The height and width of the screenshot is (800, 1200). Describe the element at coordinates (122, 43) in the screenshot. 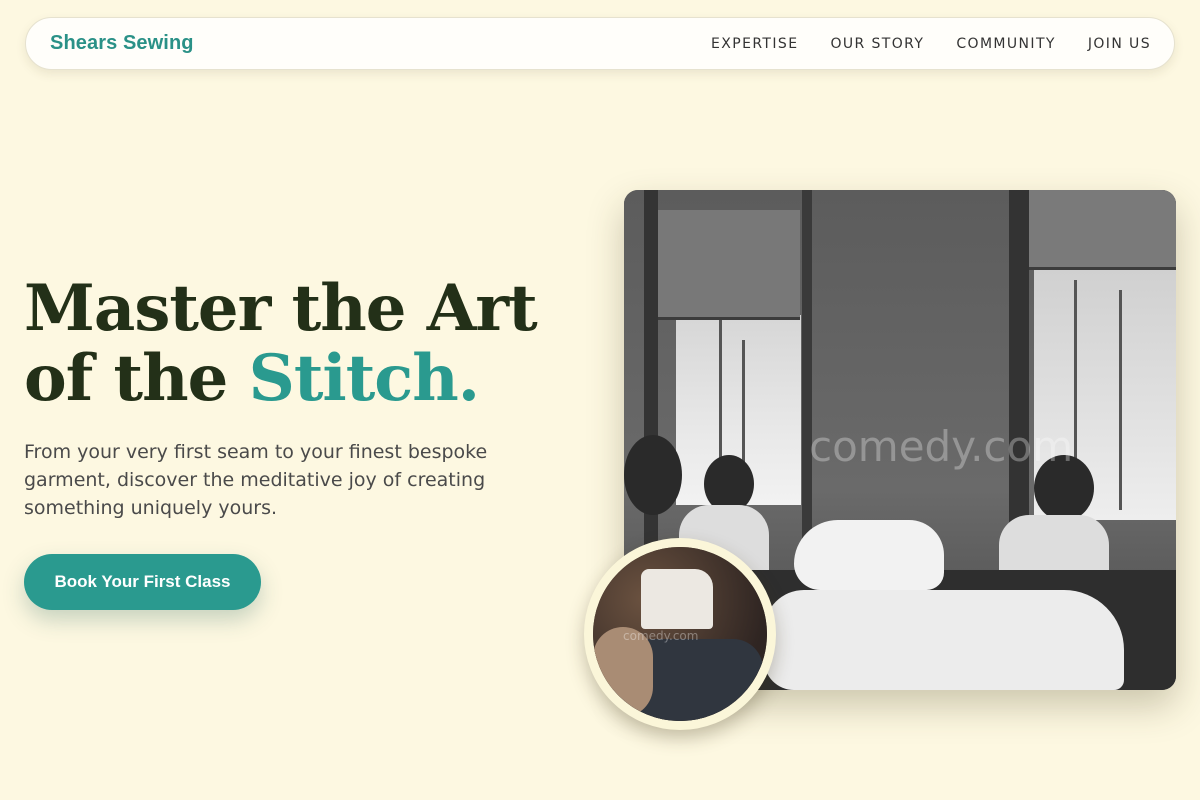

I see `brand-logo-text: Shears Sewing` at that location.